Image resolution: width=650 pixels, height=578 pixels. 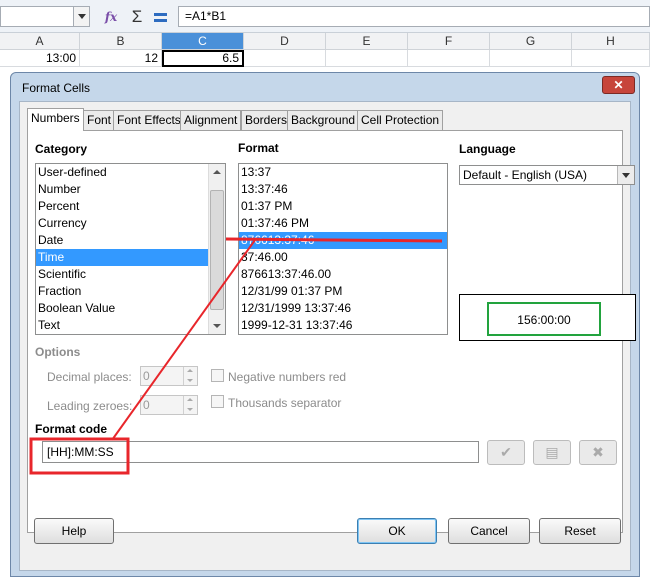 What do you see at coordinates (130, 206) in the screenshot?
I see `category-item-percent: Percent` at bounding box center [130, 206].